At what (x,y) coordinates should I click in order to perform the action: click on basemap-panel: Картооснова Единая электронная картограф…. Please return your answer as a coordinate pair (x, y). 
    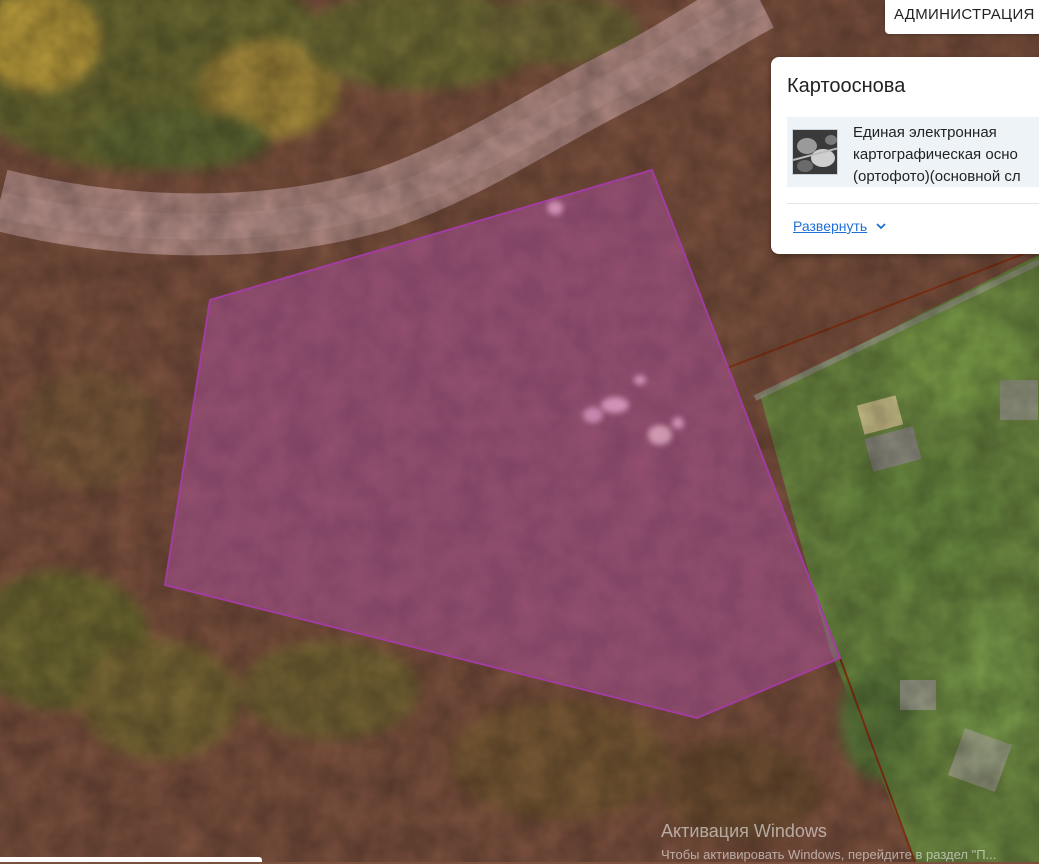
    Looking at the image, I should click on (905, 155).